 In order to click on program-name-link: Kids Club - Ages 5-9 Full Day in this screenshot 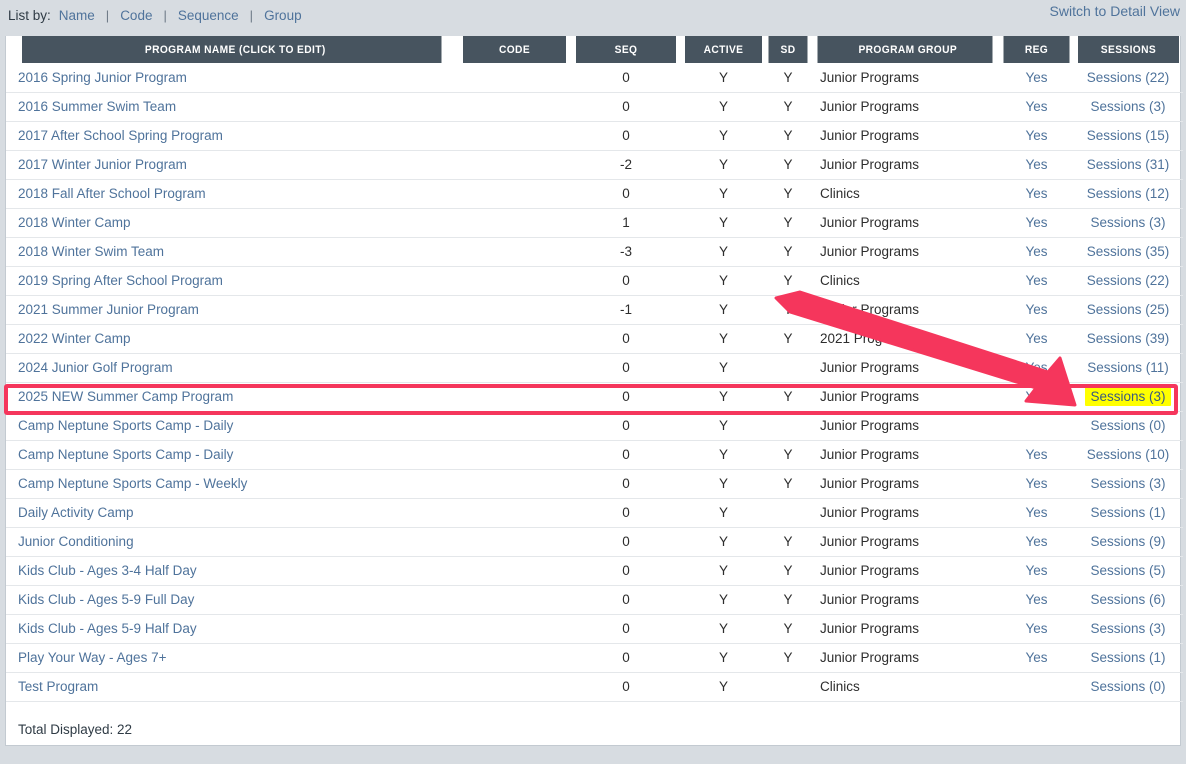, I will do `click(106, 599)`.